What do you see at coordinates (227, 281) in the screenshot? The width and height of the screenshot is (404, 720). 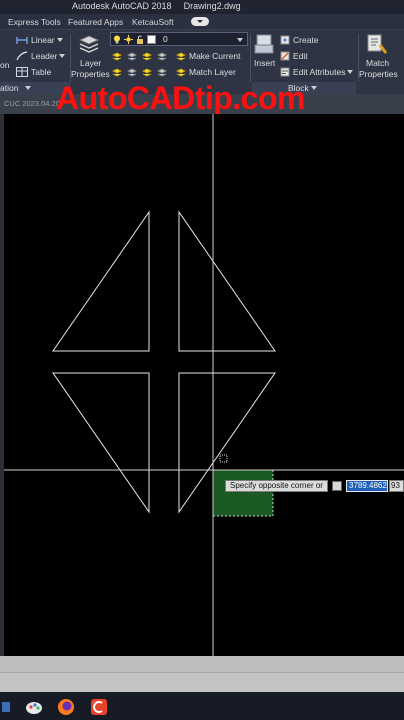 I see `triangle-upper-right` at bounding box center [227, 281].